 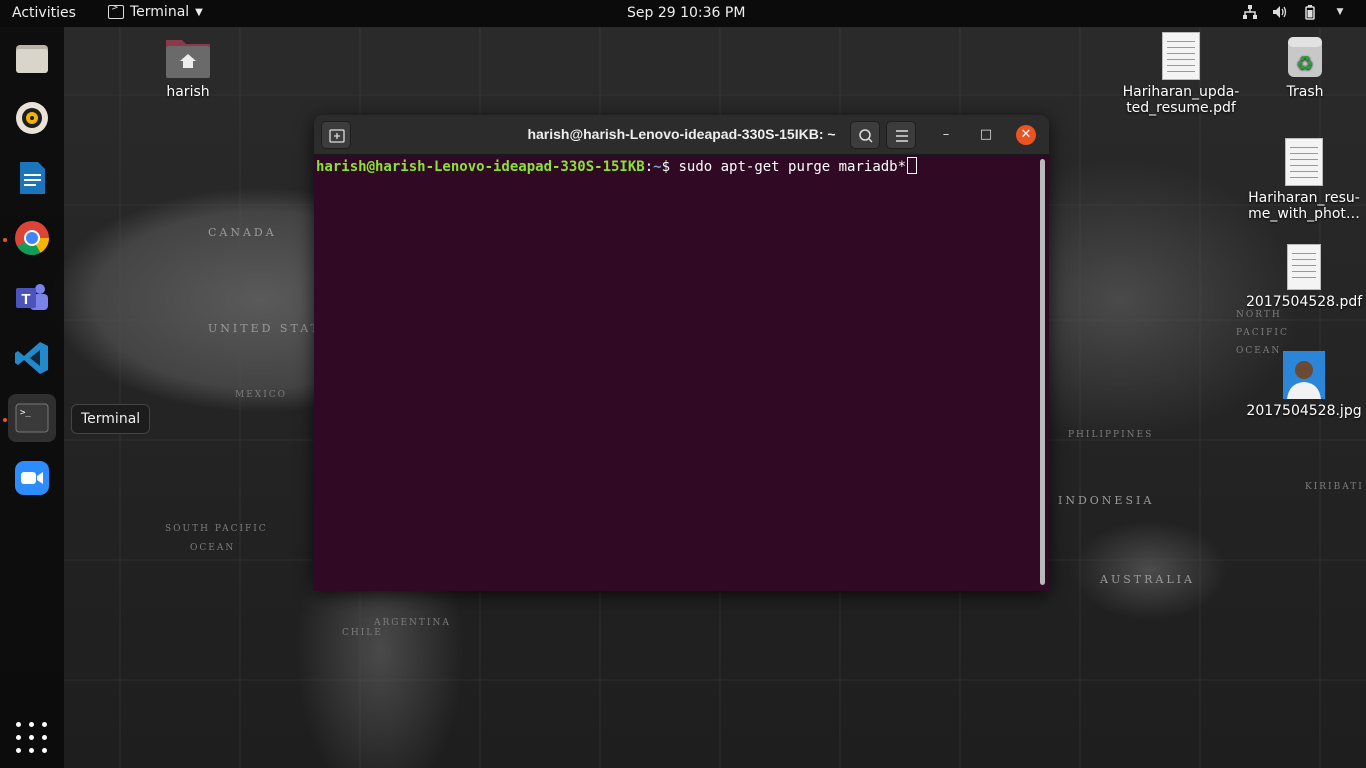 I want to click on show-applications-button, so click(x=32, y=738).